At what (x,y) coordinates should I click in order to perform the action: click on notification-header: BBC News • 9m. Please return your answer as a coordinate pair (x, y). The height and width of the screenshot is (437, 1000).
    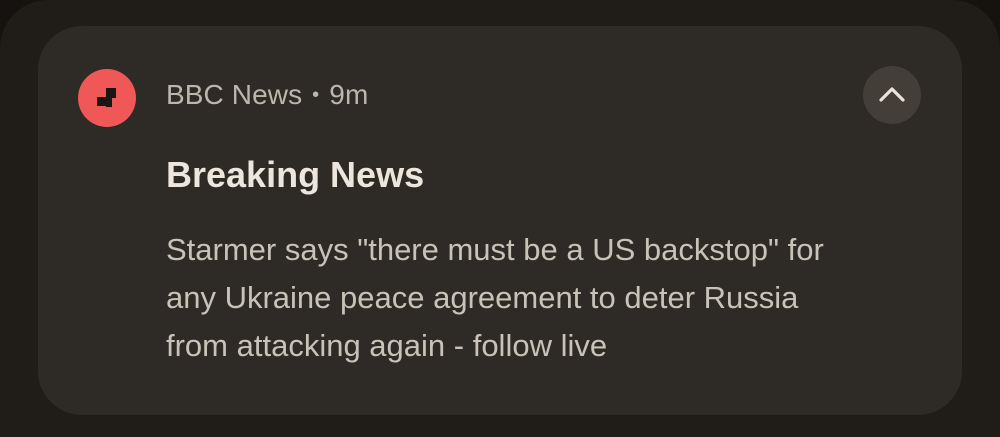
    Looking at the image, I should click on (267, 95).